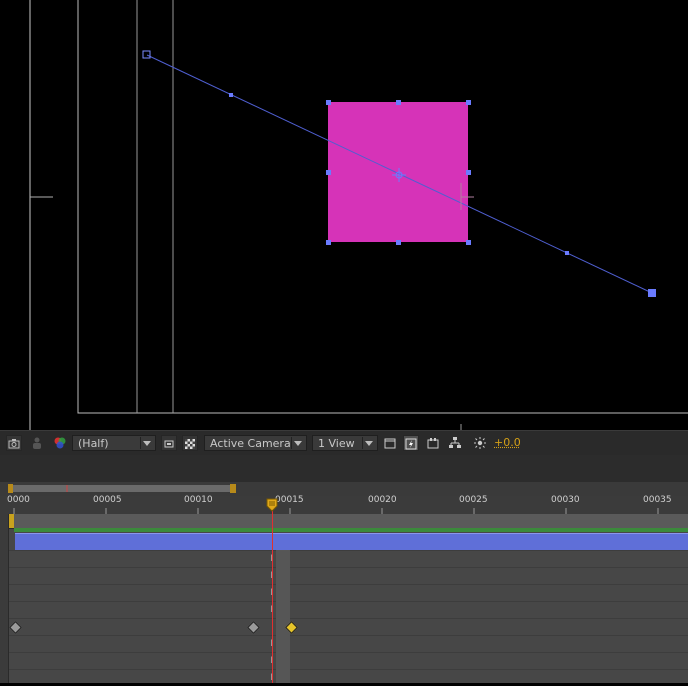 Image resolution: width=688 pixels, height=686 pixels. What do you see at coordinates (272, 591) in the screenshot?
I see `current-time-indicator` at bounding box center [272, 591].